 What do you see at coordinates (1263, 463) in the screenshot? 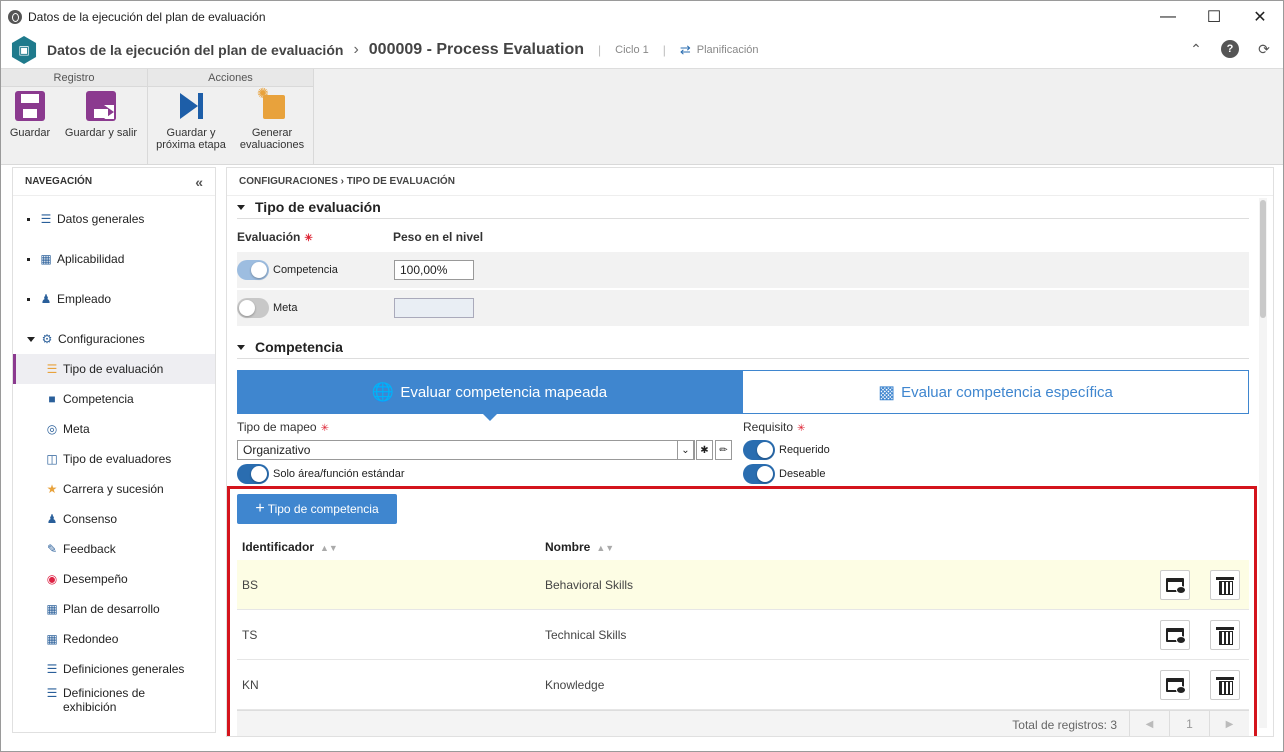
I see `vertical-scrollbar` at bounding box center [1263, 463].